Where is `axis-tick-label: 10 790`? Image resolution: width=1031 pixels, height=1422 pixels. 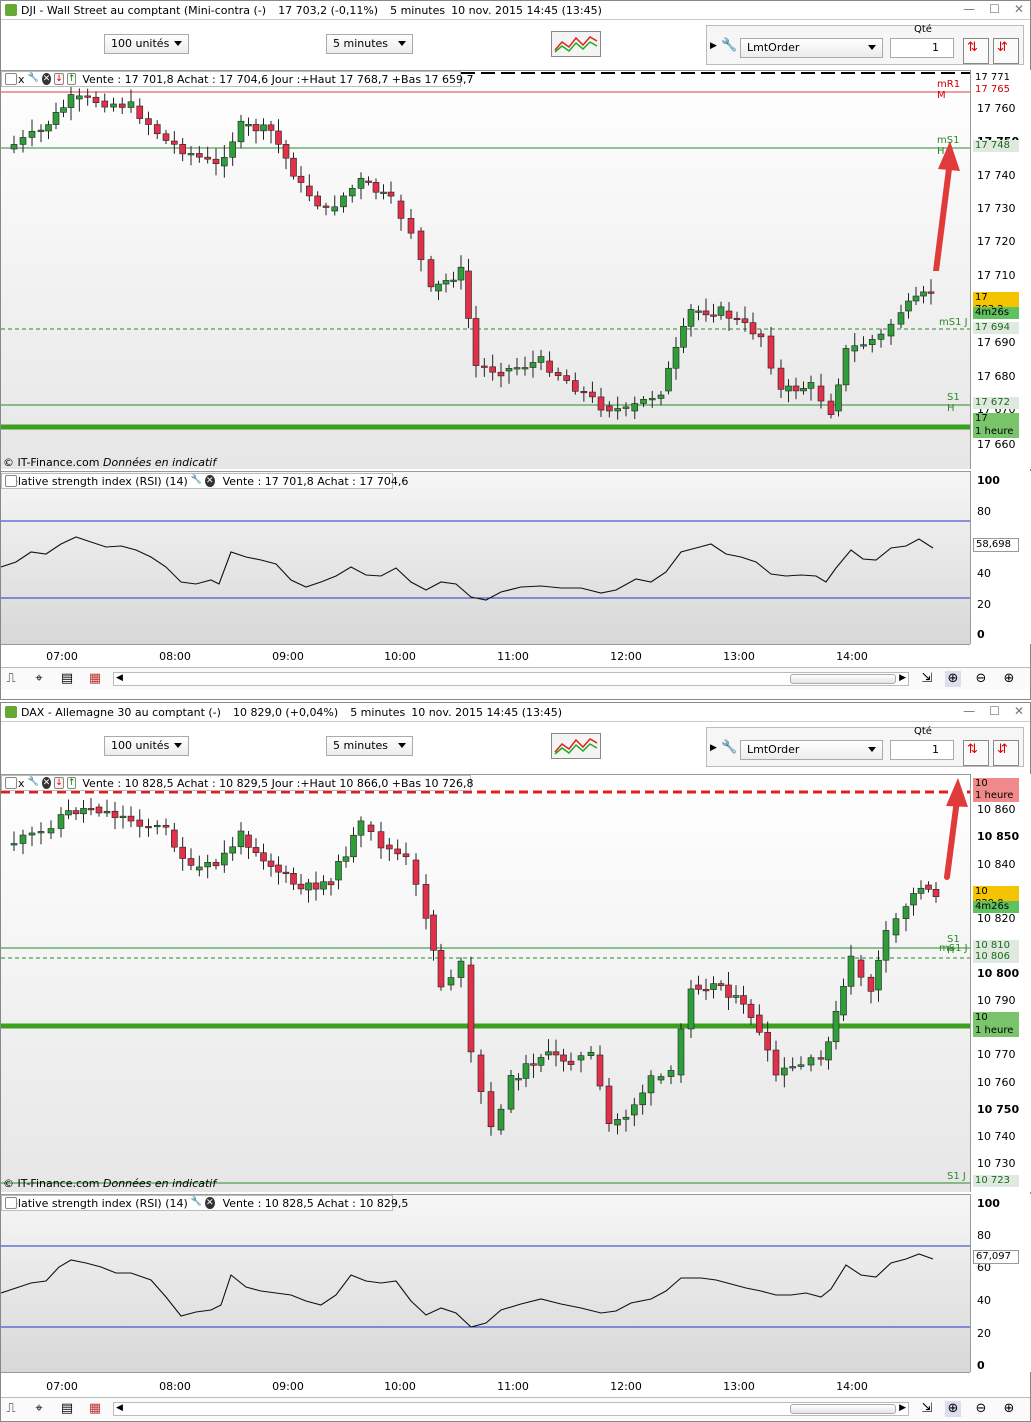 axis-tick-label: 10 790 is located at coordinates (996, 1000).